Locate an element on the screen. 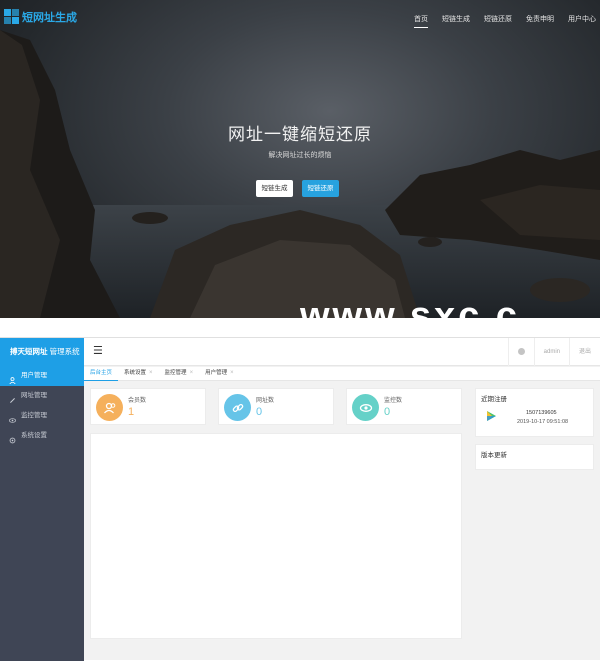 Image resolution: width=600 pixels, height=661 pixels. admin-user: admin is located at coordinates (551, 352).